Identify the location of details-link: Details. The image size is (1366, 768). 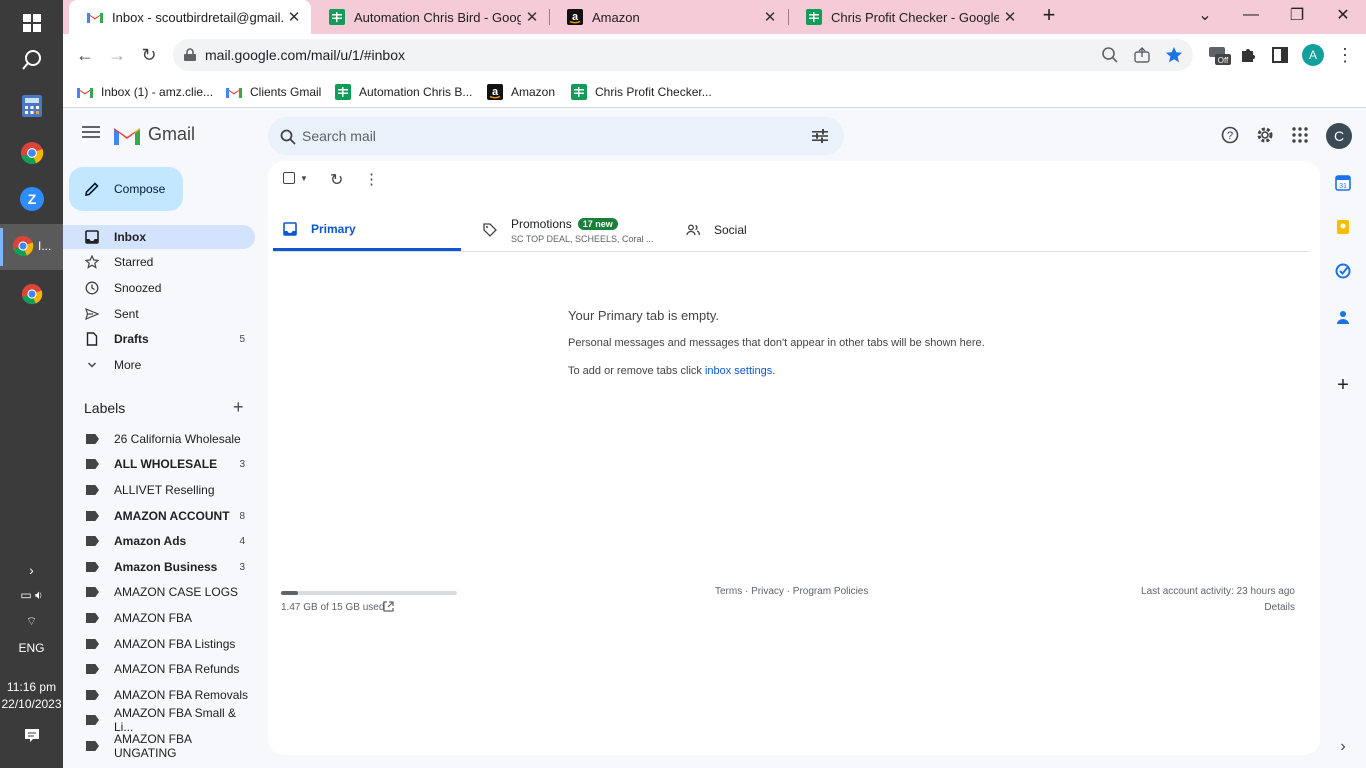
(1279, 607).